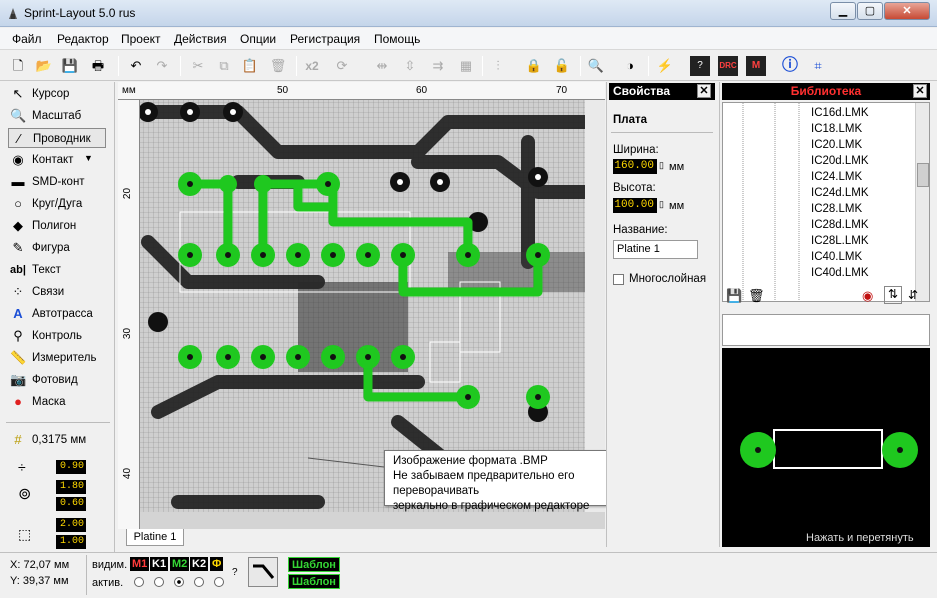  Describe the element at coordinates (71, 467) in the screenshot. I see `track-width-value: 0.90` at that location.